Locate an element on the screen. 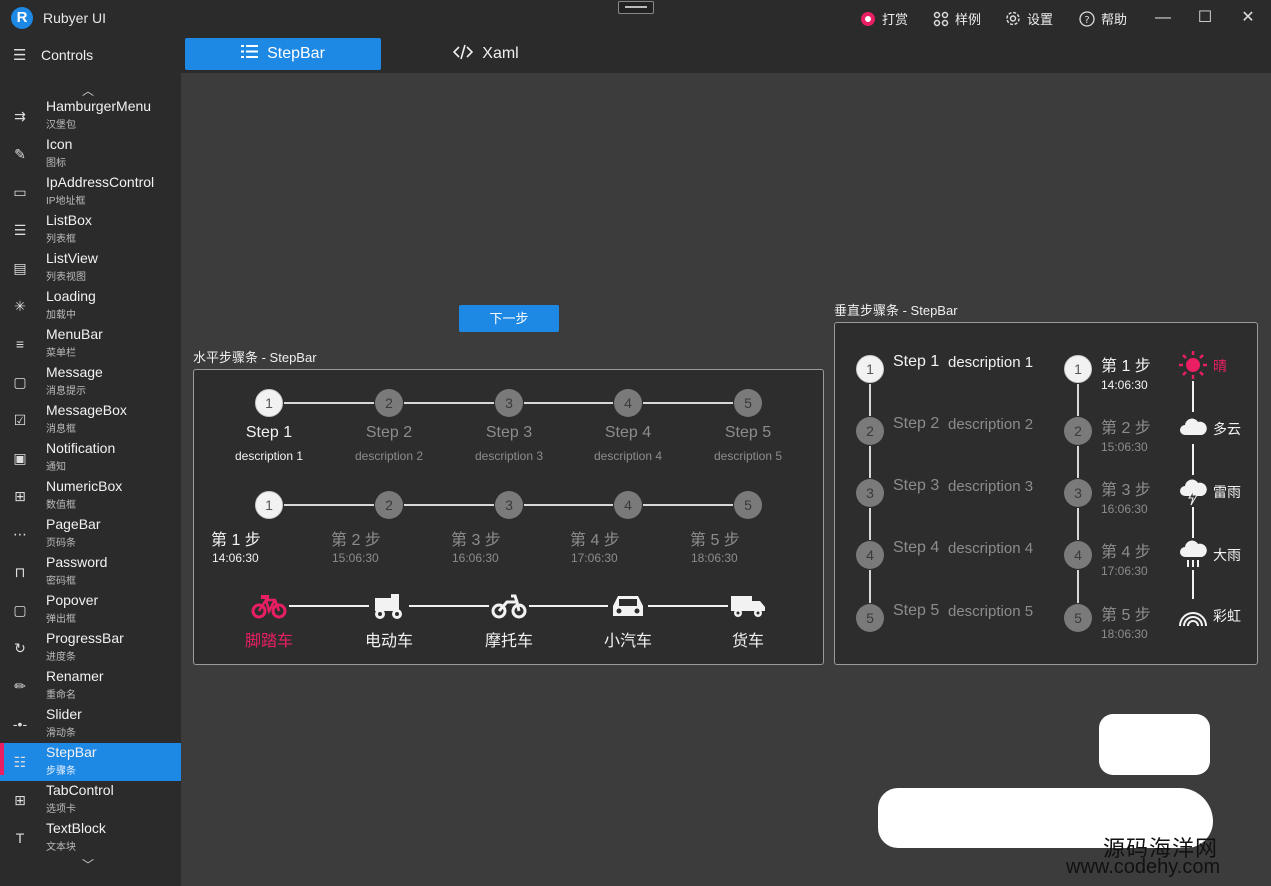 This screenshot has width=1271, height=886. close-button: ✕ is located at coordinates (1248, 18).